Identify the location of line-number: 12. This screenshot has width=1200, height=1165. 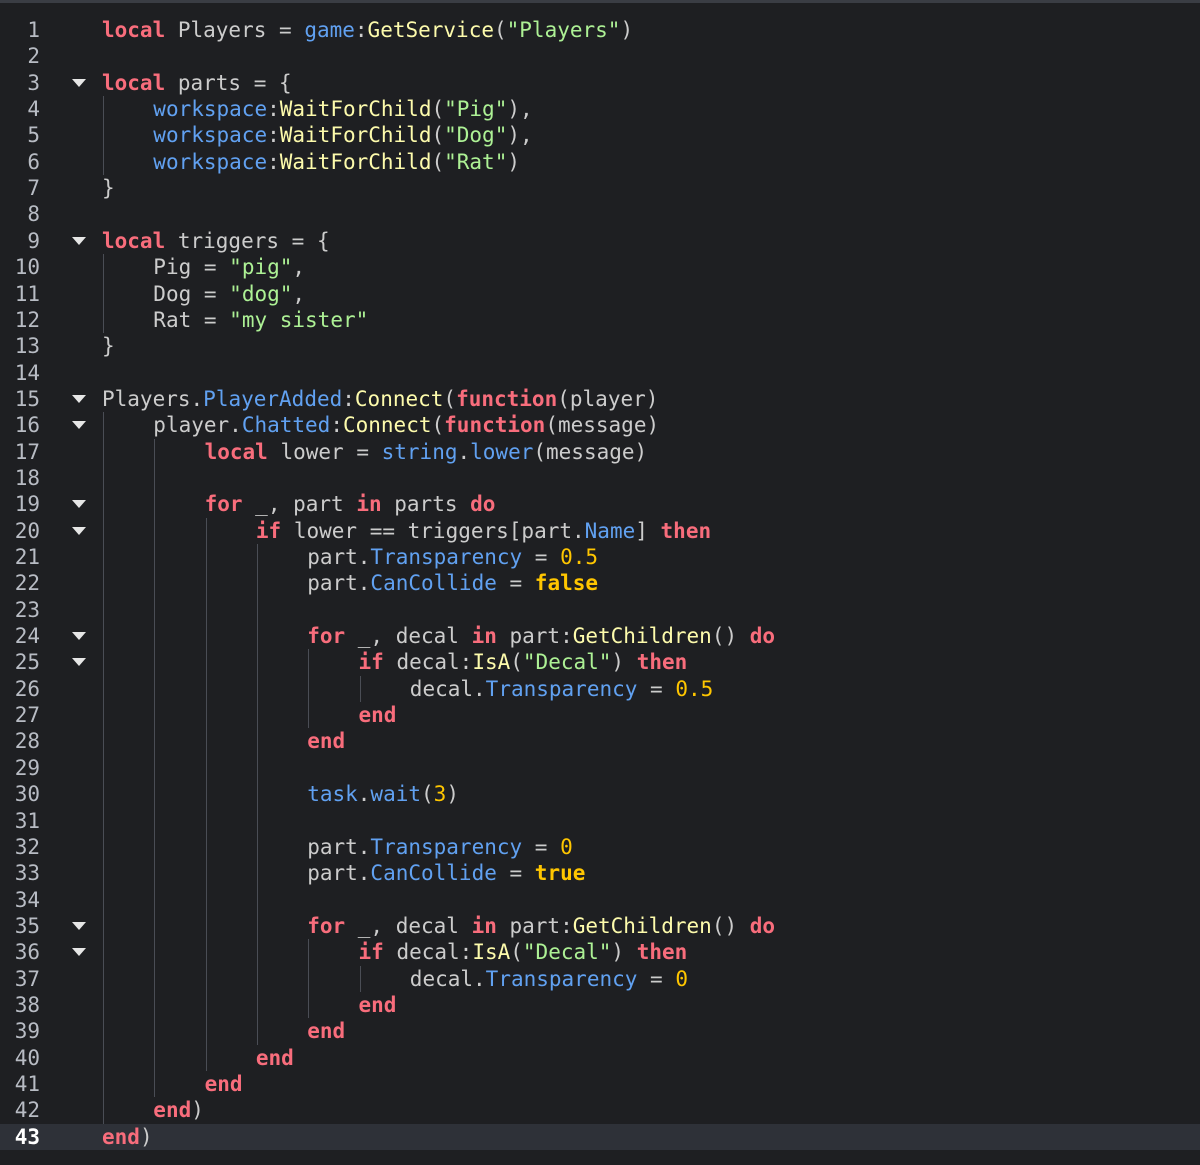
(27, 319).